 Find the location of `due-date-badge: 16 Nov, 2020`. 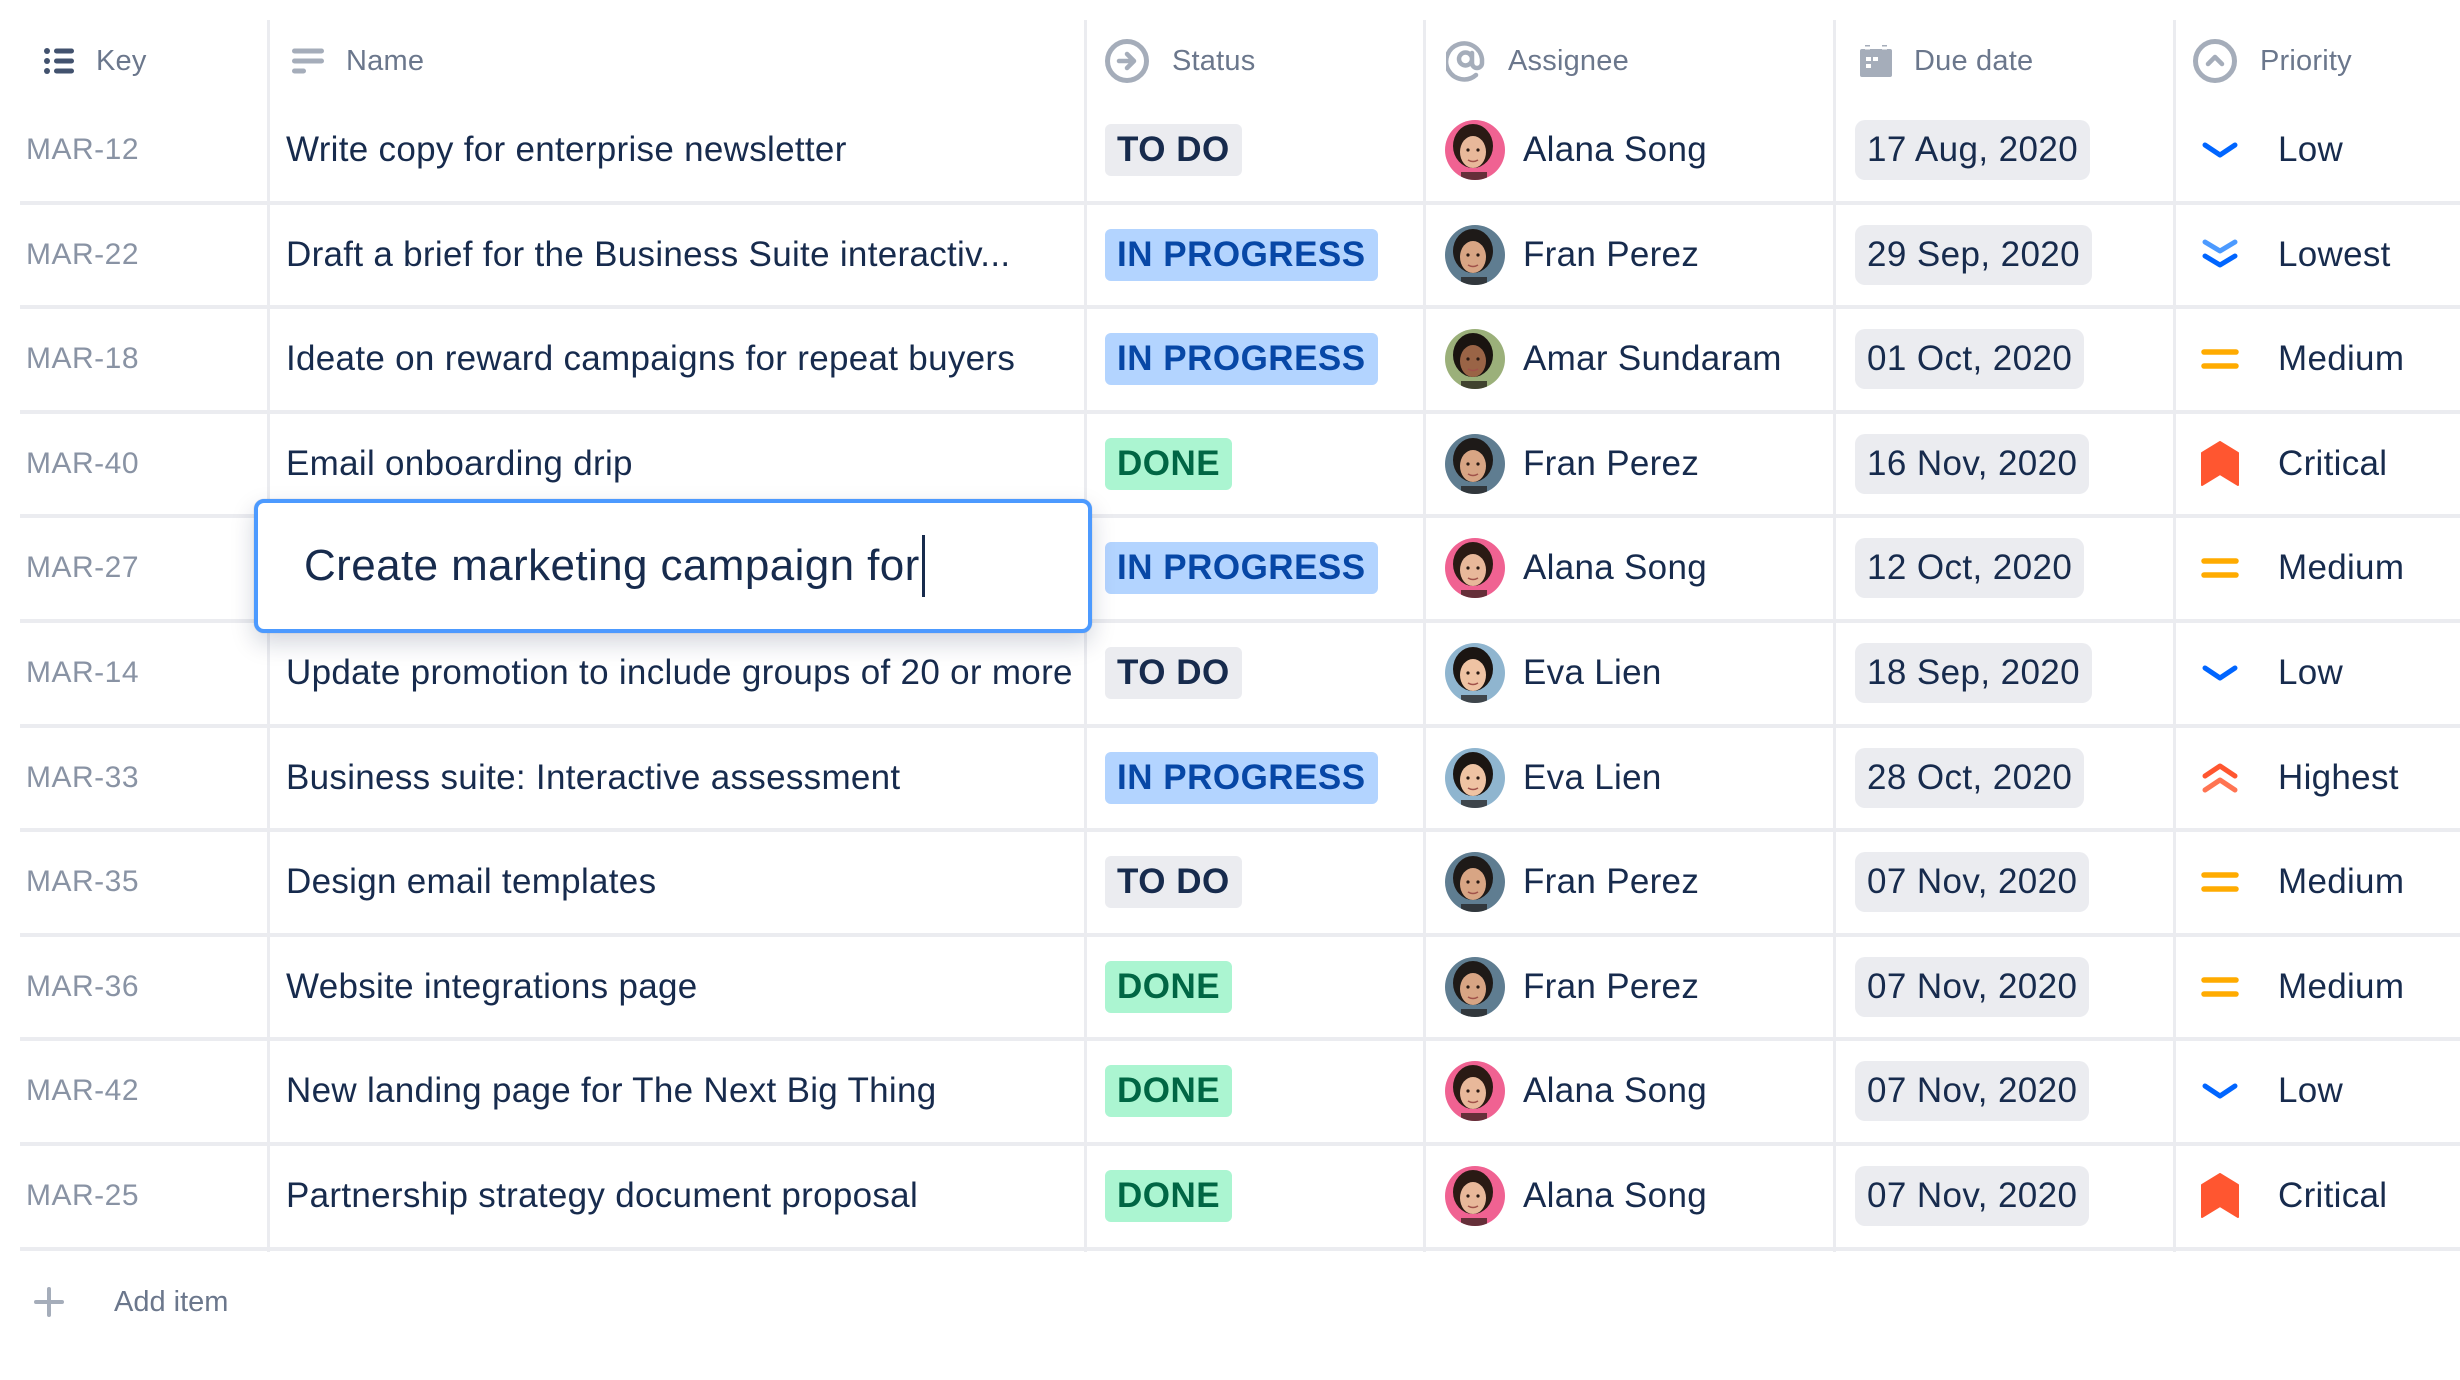

due-date-badge: 16 Nov, 2020 is located at coordinates (1972, 463).